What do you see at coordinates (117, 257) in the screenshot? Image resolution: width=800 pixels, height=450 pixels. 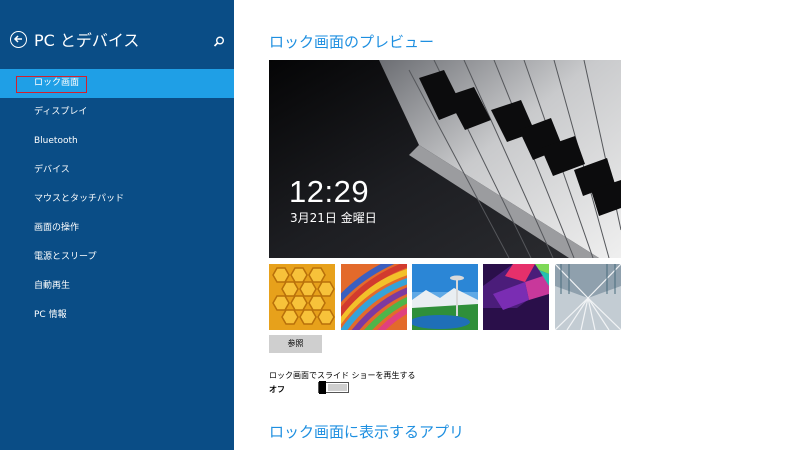 I see `sidebar-item-power-sleep: 電源とスリープ` at bounding box center [117, 257].